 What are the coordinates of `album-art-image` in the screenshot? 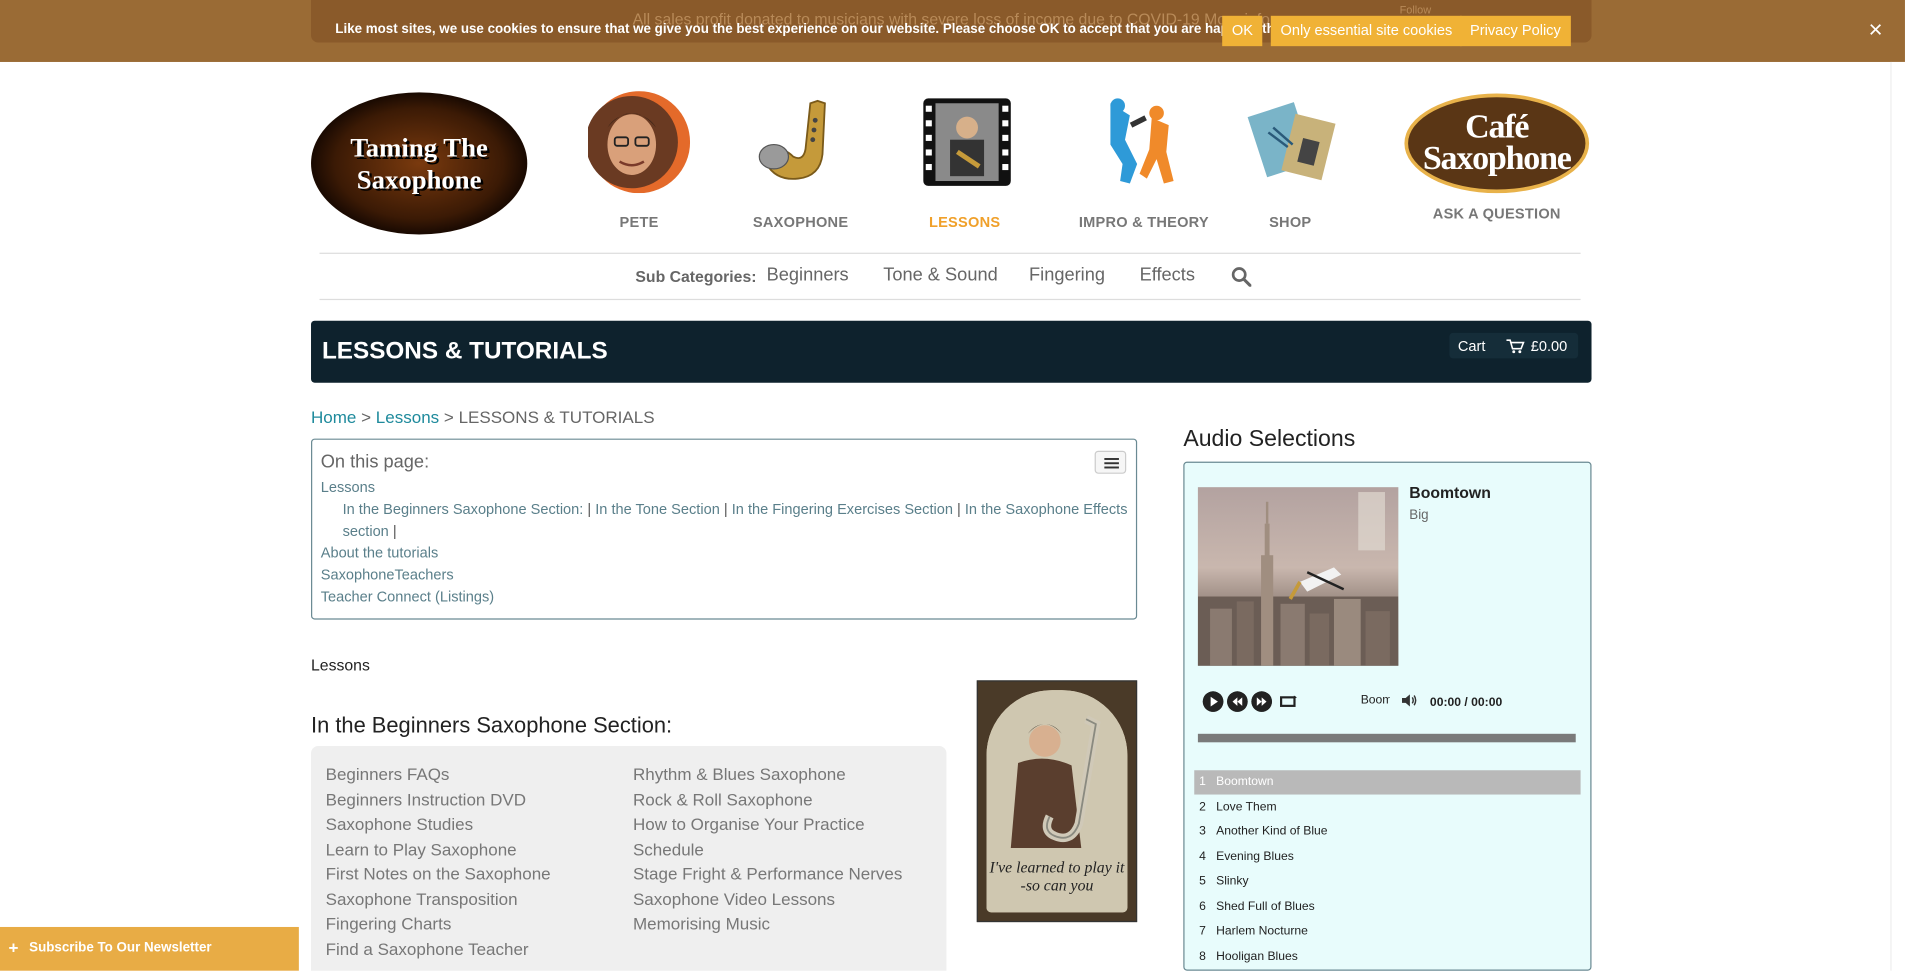 It's located at (1298, 576).